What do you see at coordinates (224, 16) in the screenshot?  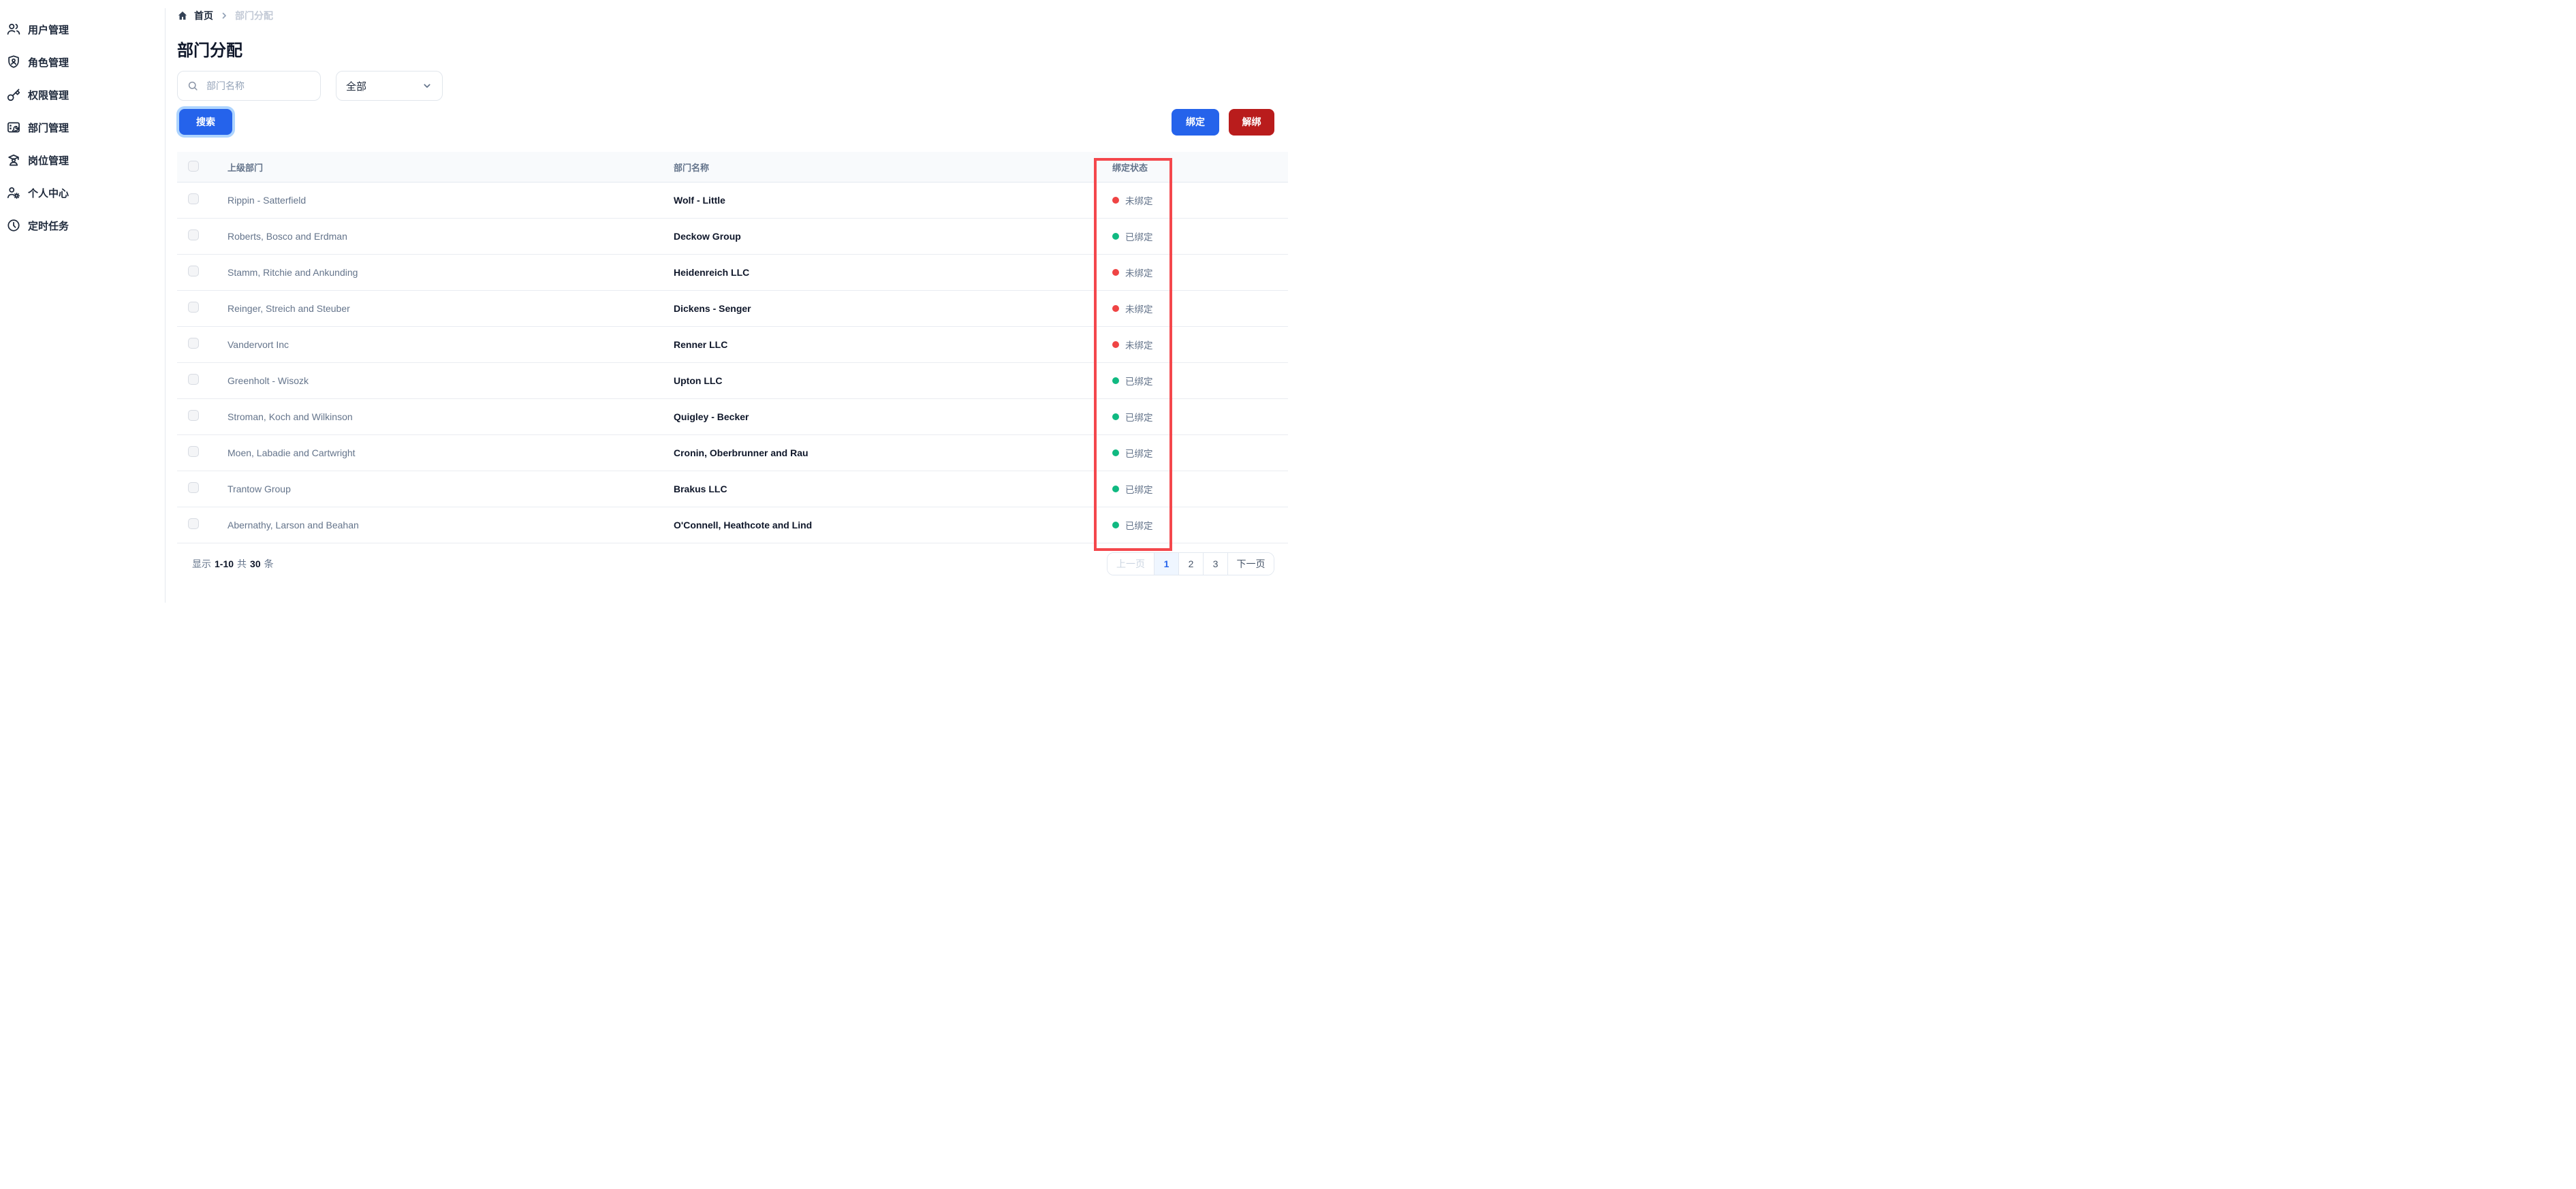 I see `chevron-right-icon` at bounding box center [224, 16].